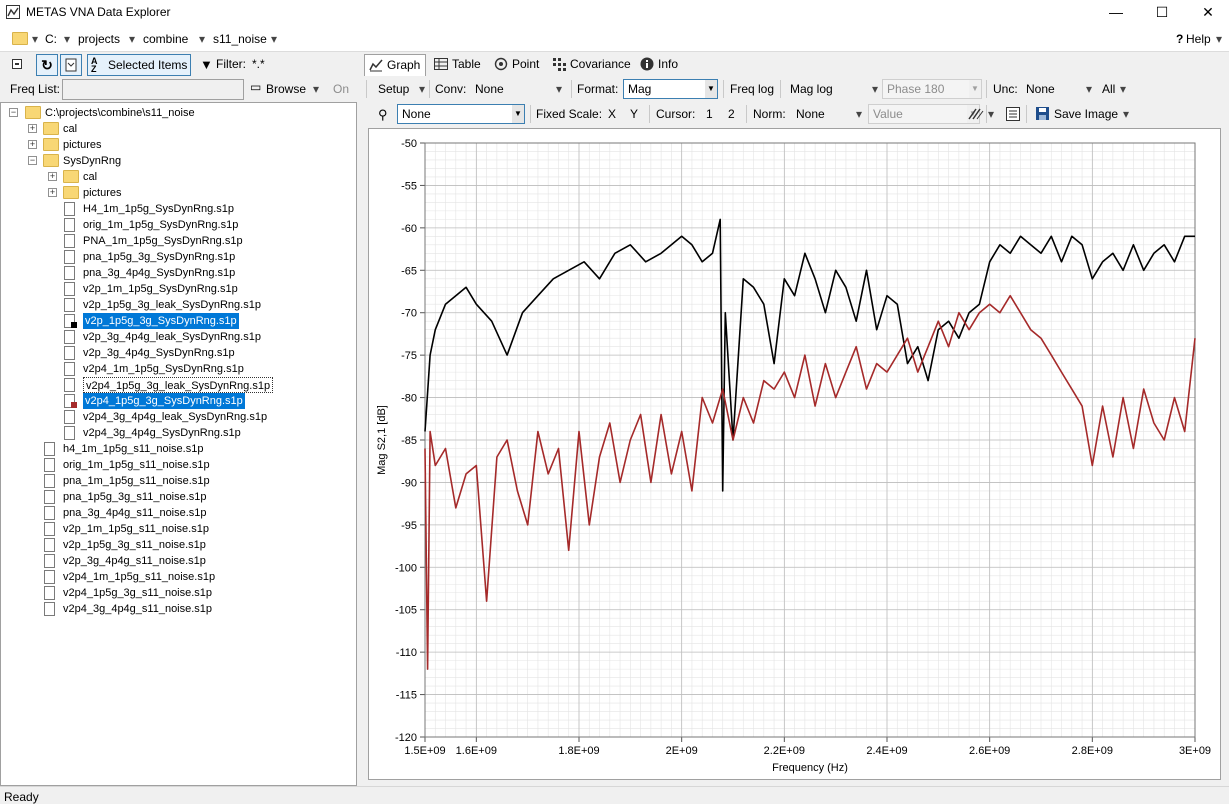 This screenshot has height=804, width=1229. What do you see at coordinates (178, 385) in the screenshot?
I see `tree-node-label: v2p4_1p5g_3g_leak_SysDynRng.s1p` at bounding box center [178, 385].